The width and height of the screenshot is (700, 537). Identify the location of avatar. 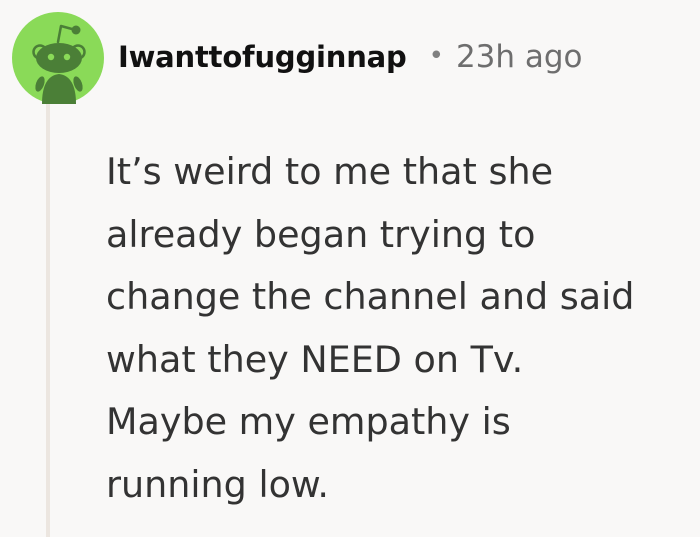
(58, 58).